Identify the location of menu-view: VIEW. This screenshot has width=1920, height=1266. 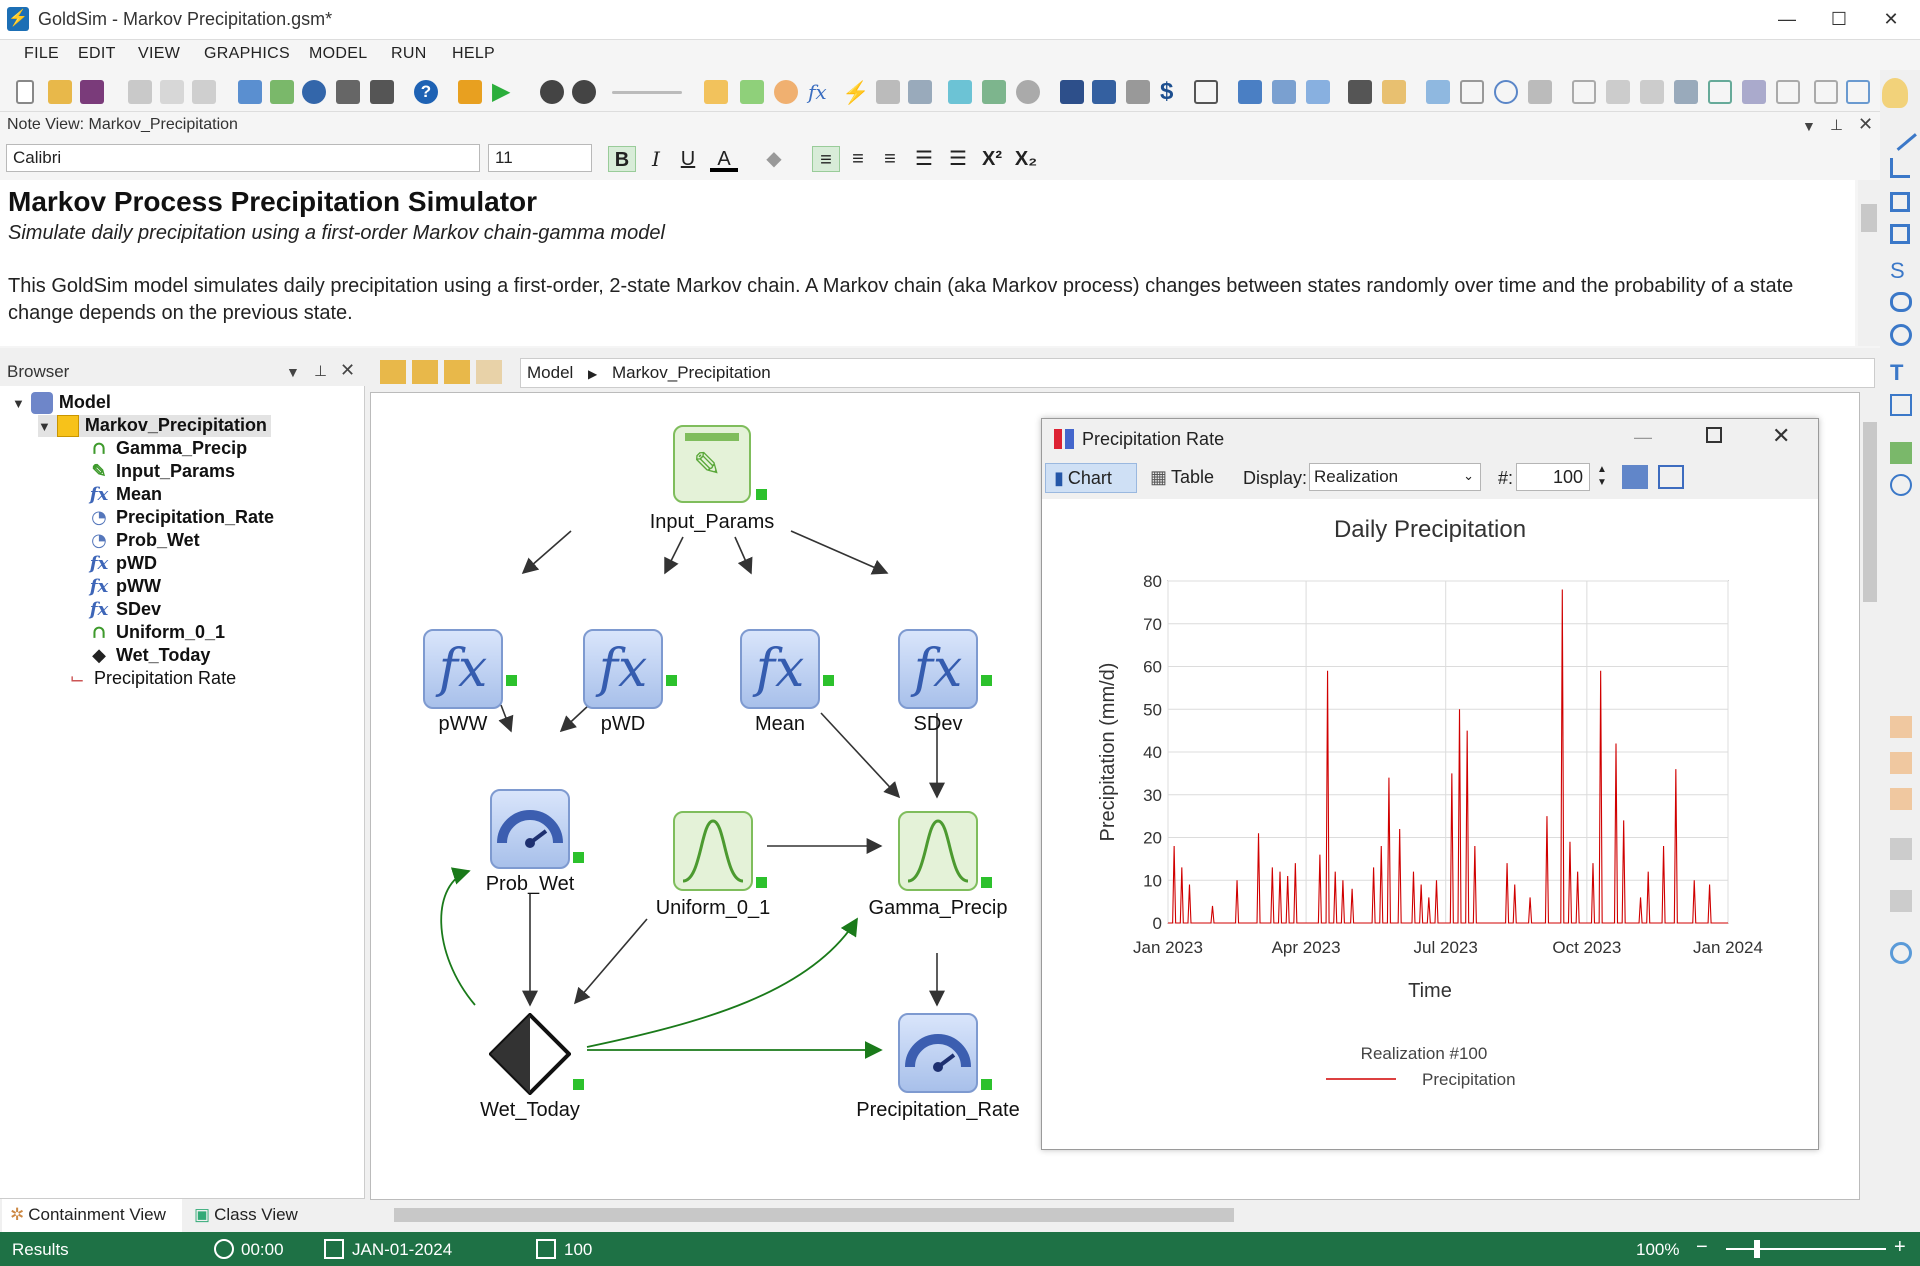
(159, 54).